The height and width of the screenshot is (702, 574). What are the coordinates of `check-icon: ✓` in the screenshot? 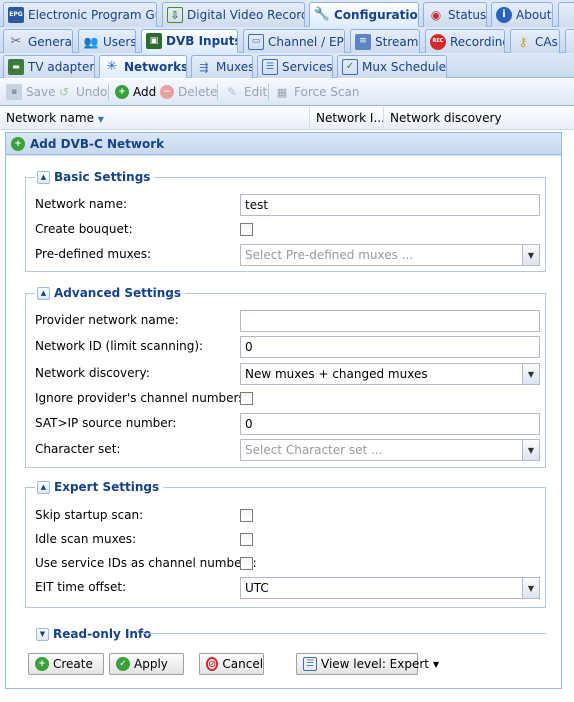 It's located at (123, 664).